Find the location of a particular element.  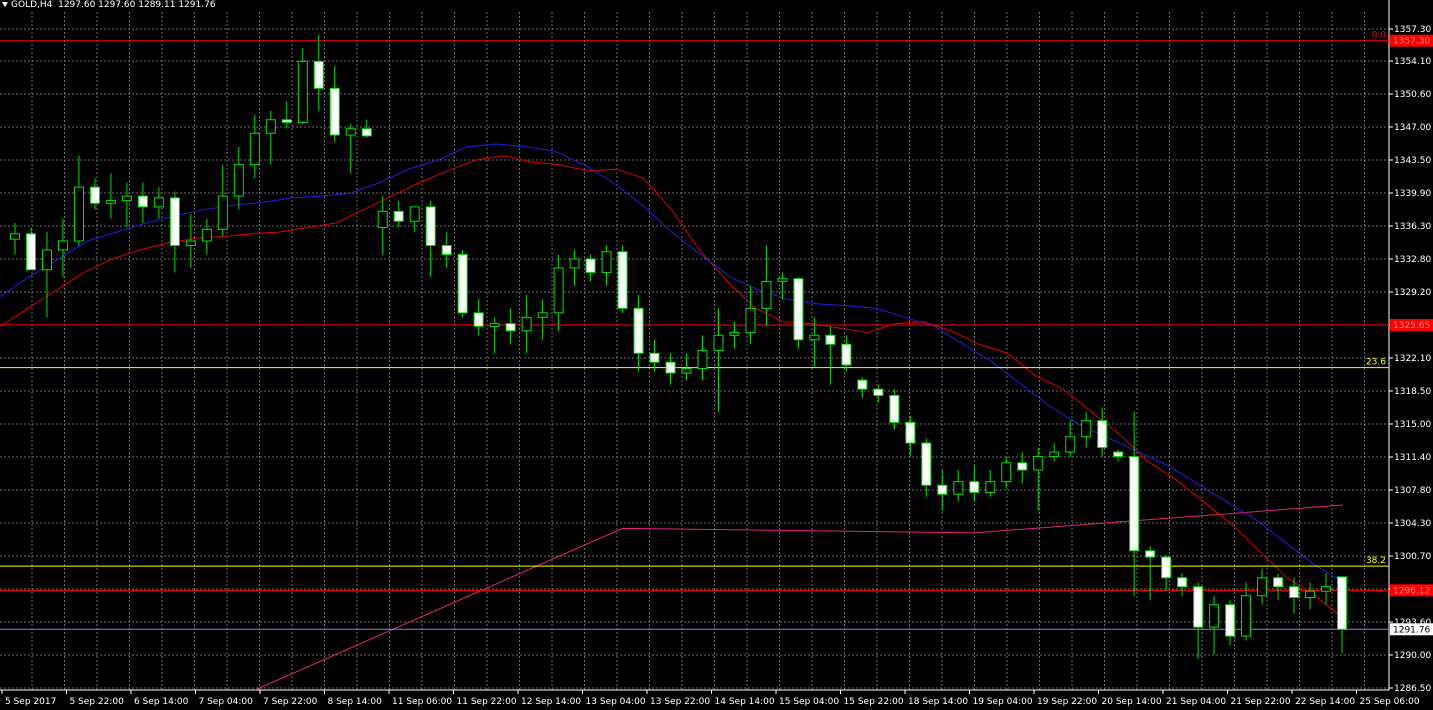

level-label: 23.6 is located at coordinates (1376, 363).